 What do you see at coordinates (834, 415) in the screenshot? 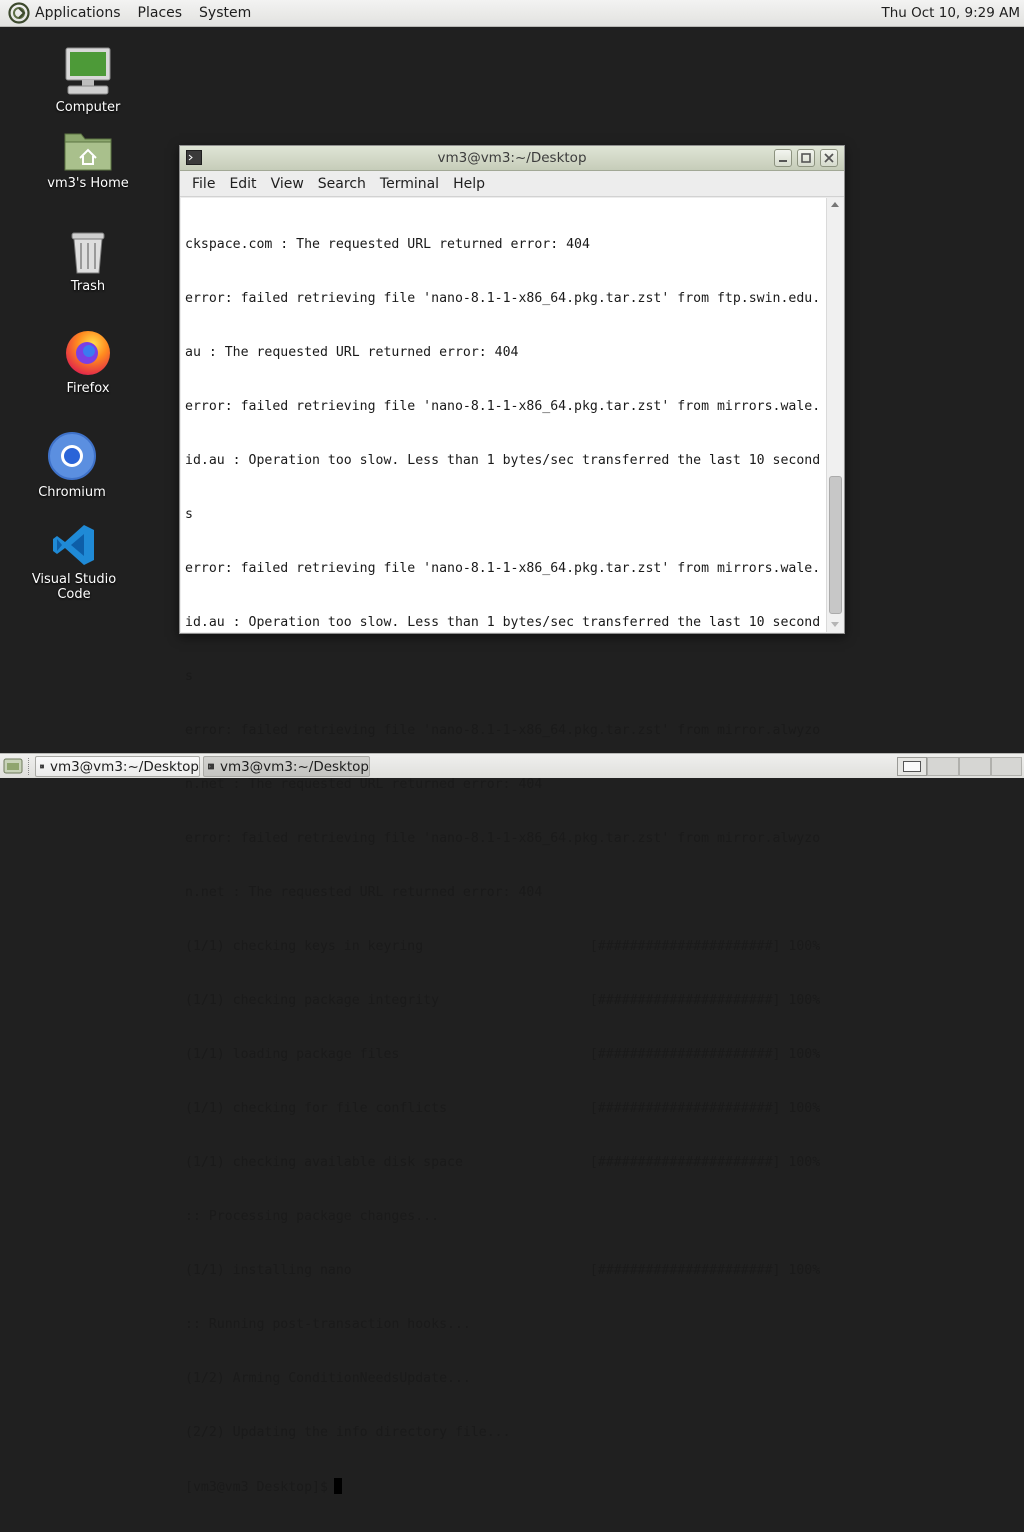
I see `terminal-scrollbar` at bounding box center [834, 415].